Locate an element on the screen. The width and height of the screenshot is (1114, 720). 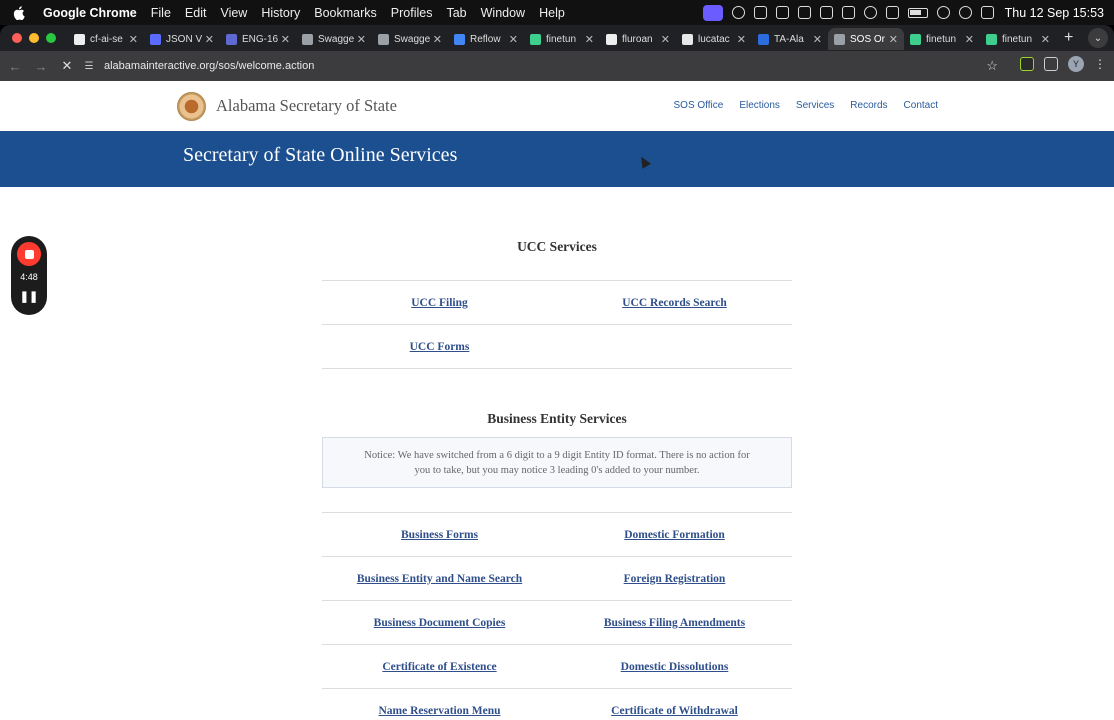
stop-recording-button is located at coordinates (29, 254).